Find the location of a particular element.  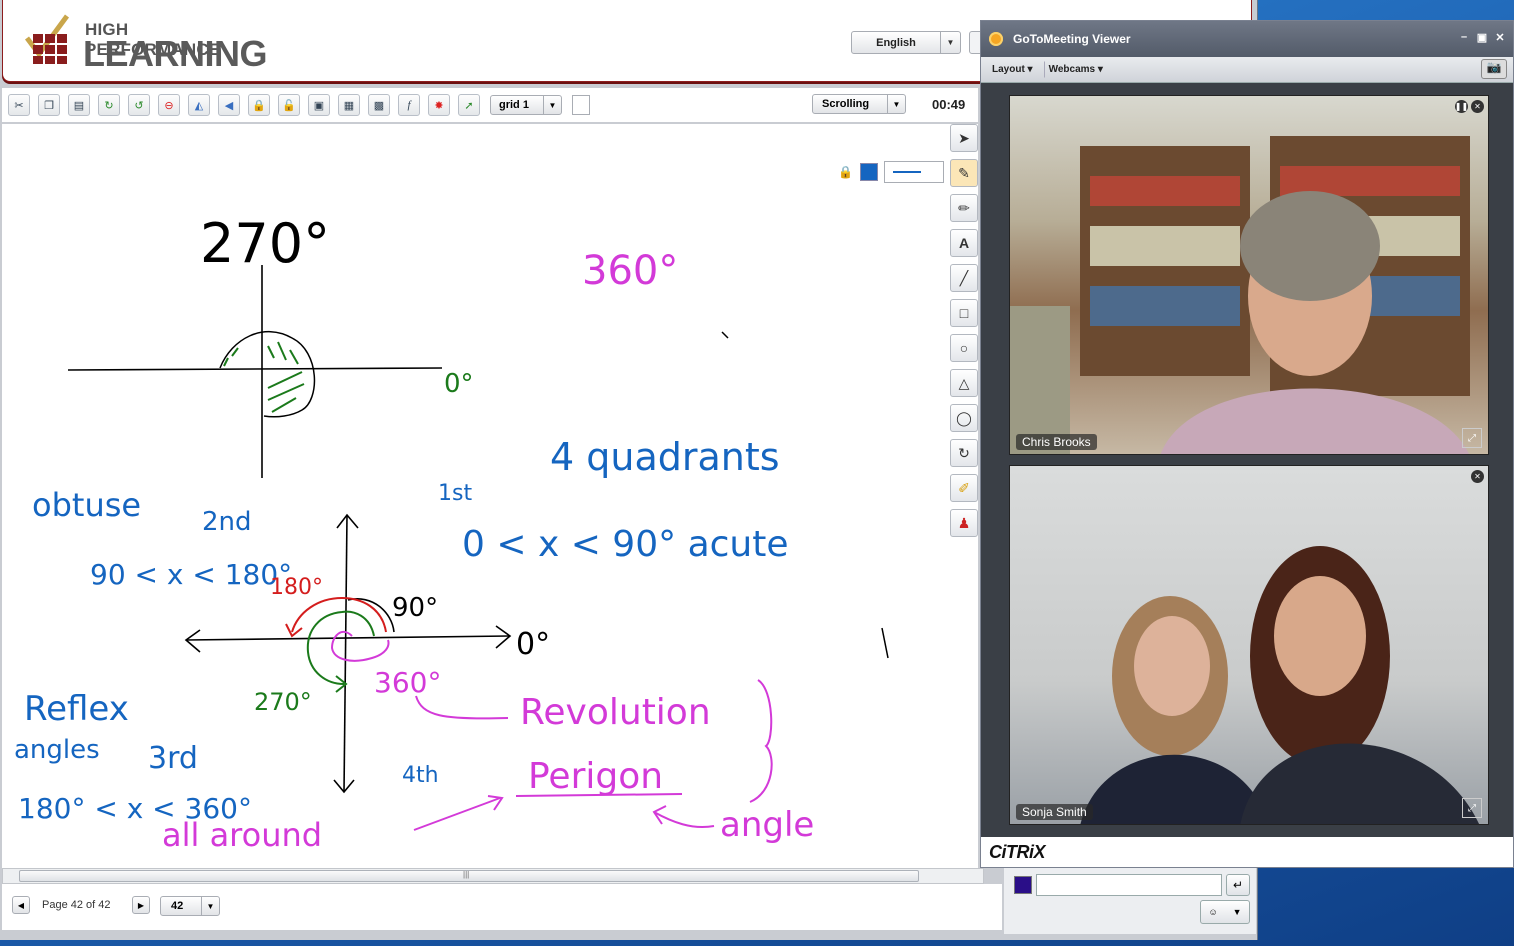

label-angles: angles is located at coordinates (57, 750).